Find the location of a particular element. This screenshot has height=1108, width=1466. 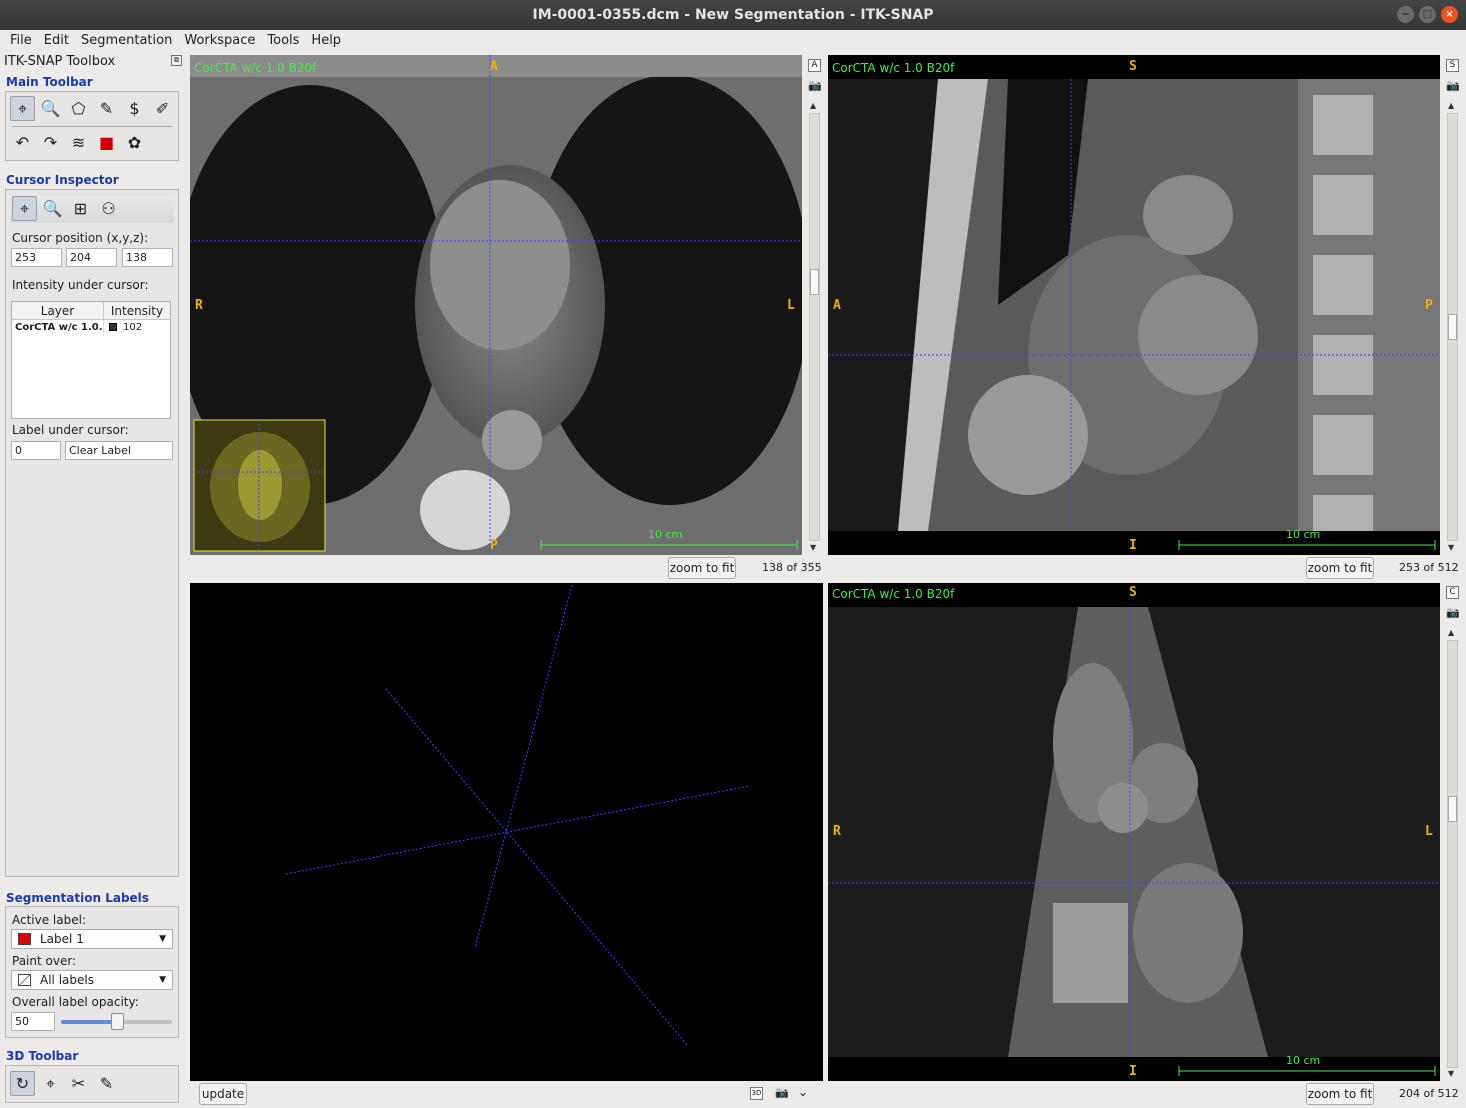

table-row: CorCTA w/c 1.0... 102 is located at coordinates (91, 328).